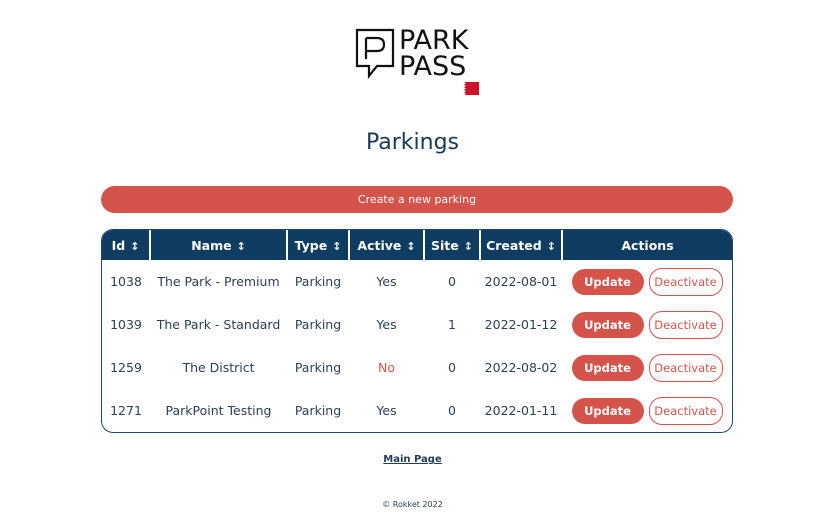  Describe the element at coordinates (318, 245) in the screenshot. I see `column-header-type: Type ↕` at that location.